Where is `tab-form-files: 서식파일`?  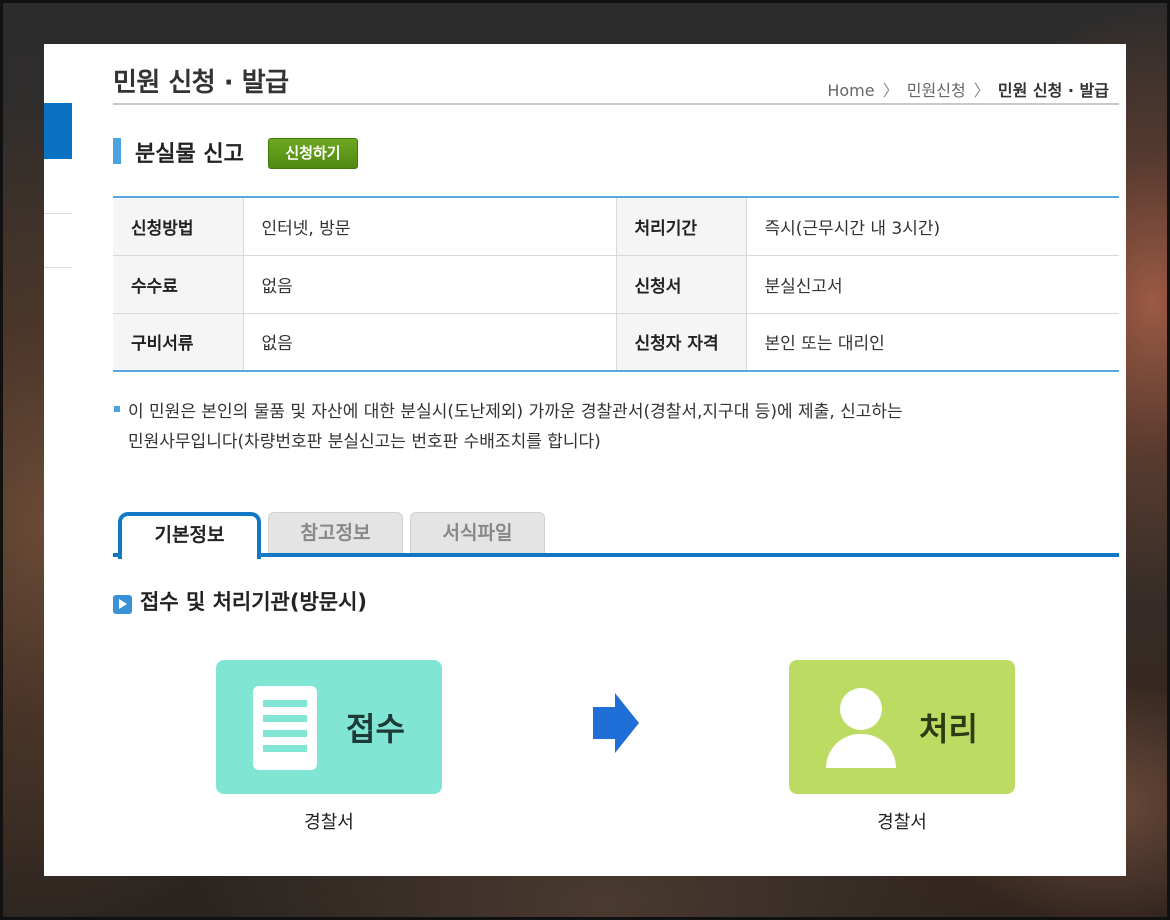 tab-form-files: 서식파일 is located at coordinates (477, 533).